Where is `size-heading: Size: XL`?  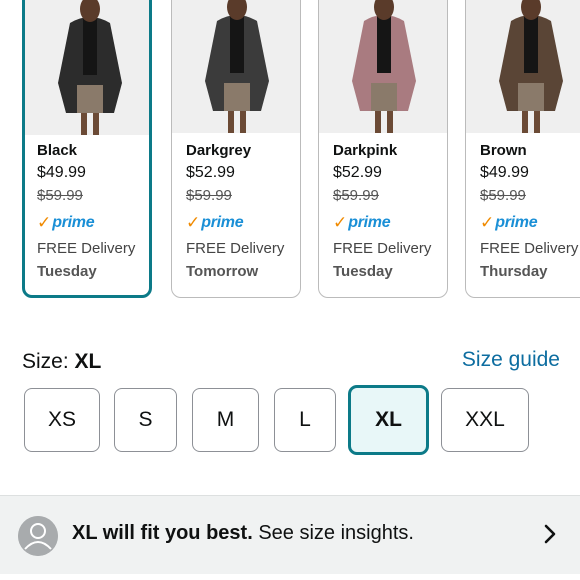 size-heading: Size: XL is located at coordinates (61, 362).